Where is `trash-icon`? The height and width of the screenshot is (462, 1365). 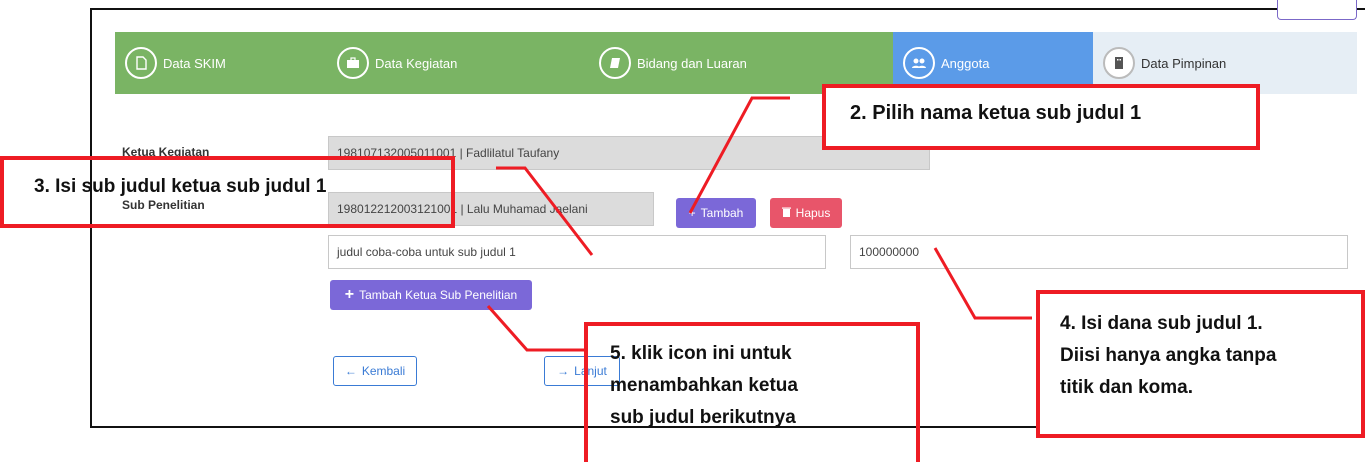 trash-icon is located at coordinates (786, 213).